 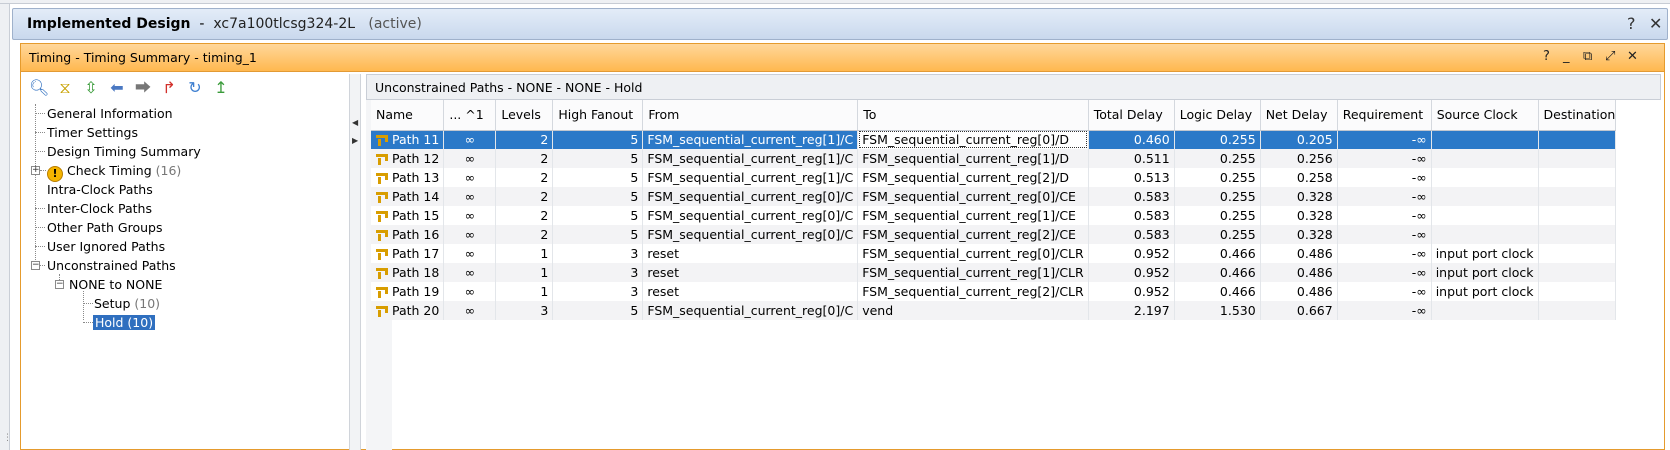 I want to click on expand-all-icon: ⇳, so click(x=91, y=88).